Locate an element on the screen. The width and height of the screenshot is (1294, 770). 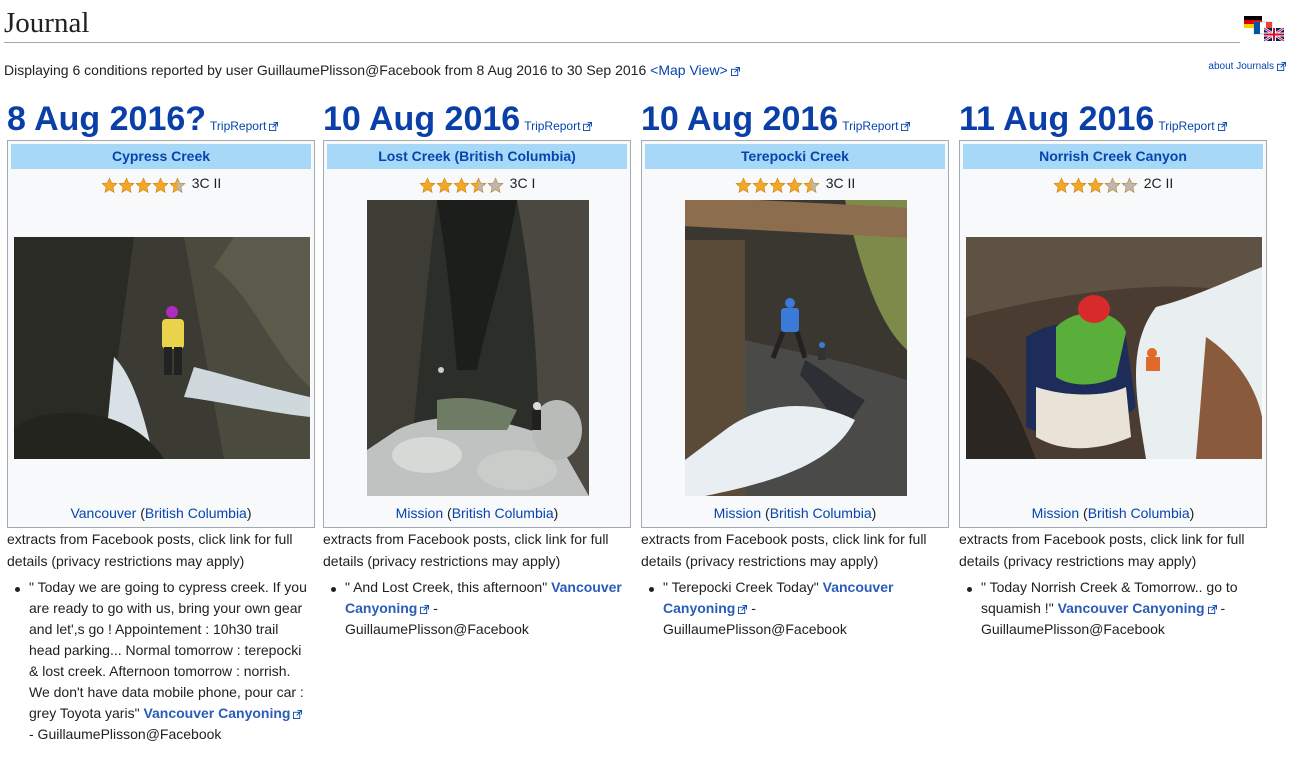
canyon-location: Vancouver (British Columbia) is located at coordinates (161, 513).